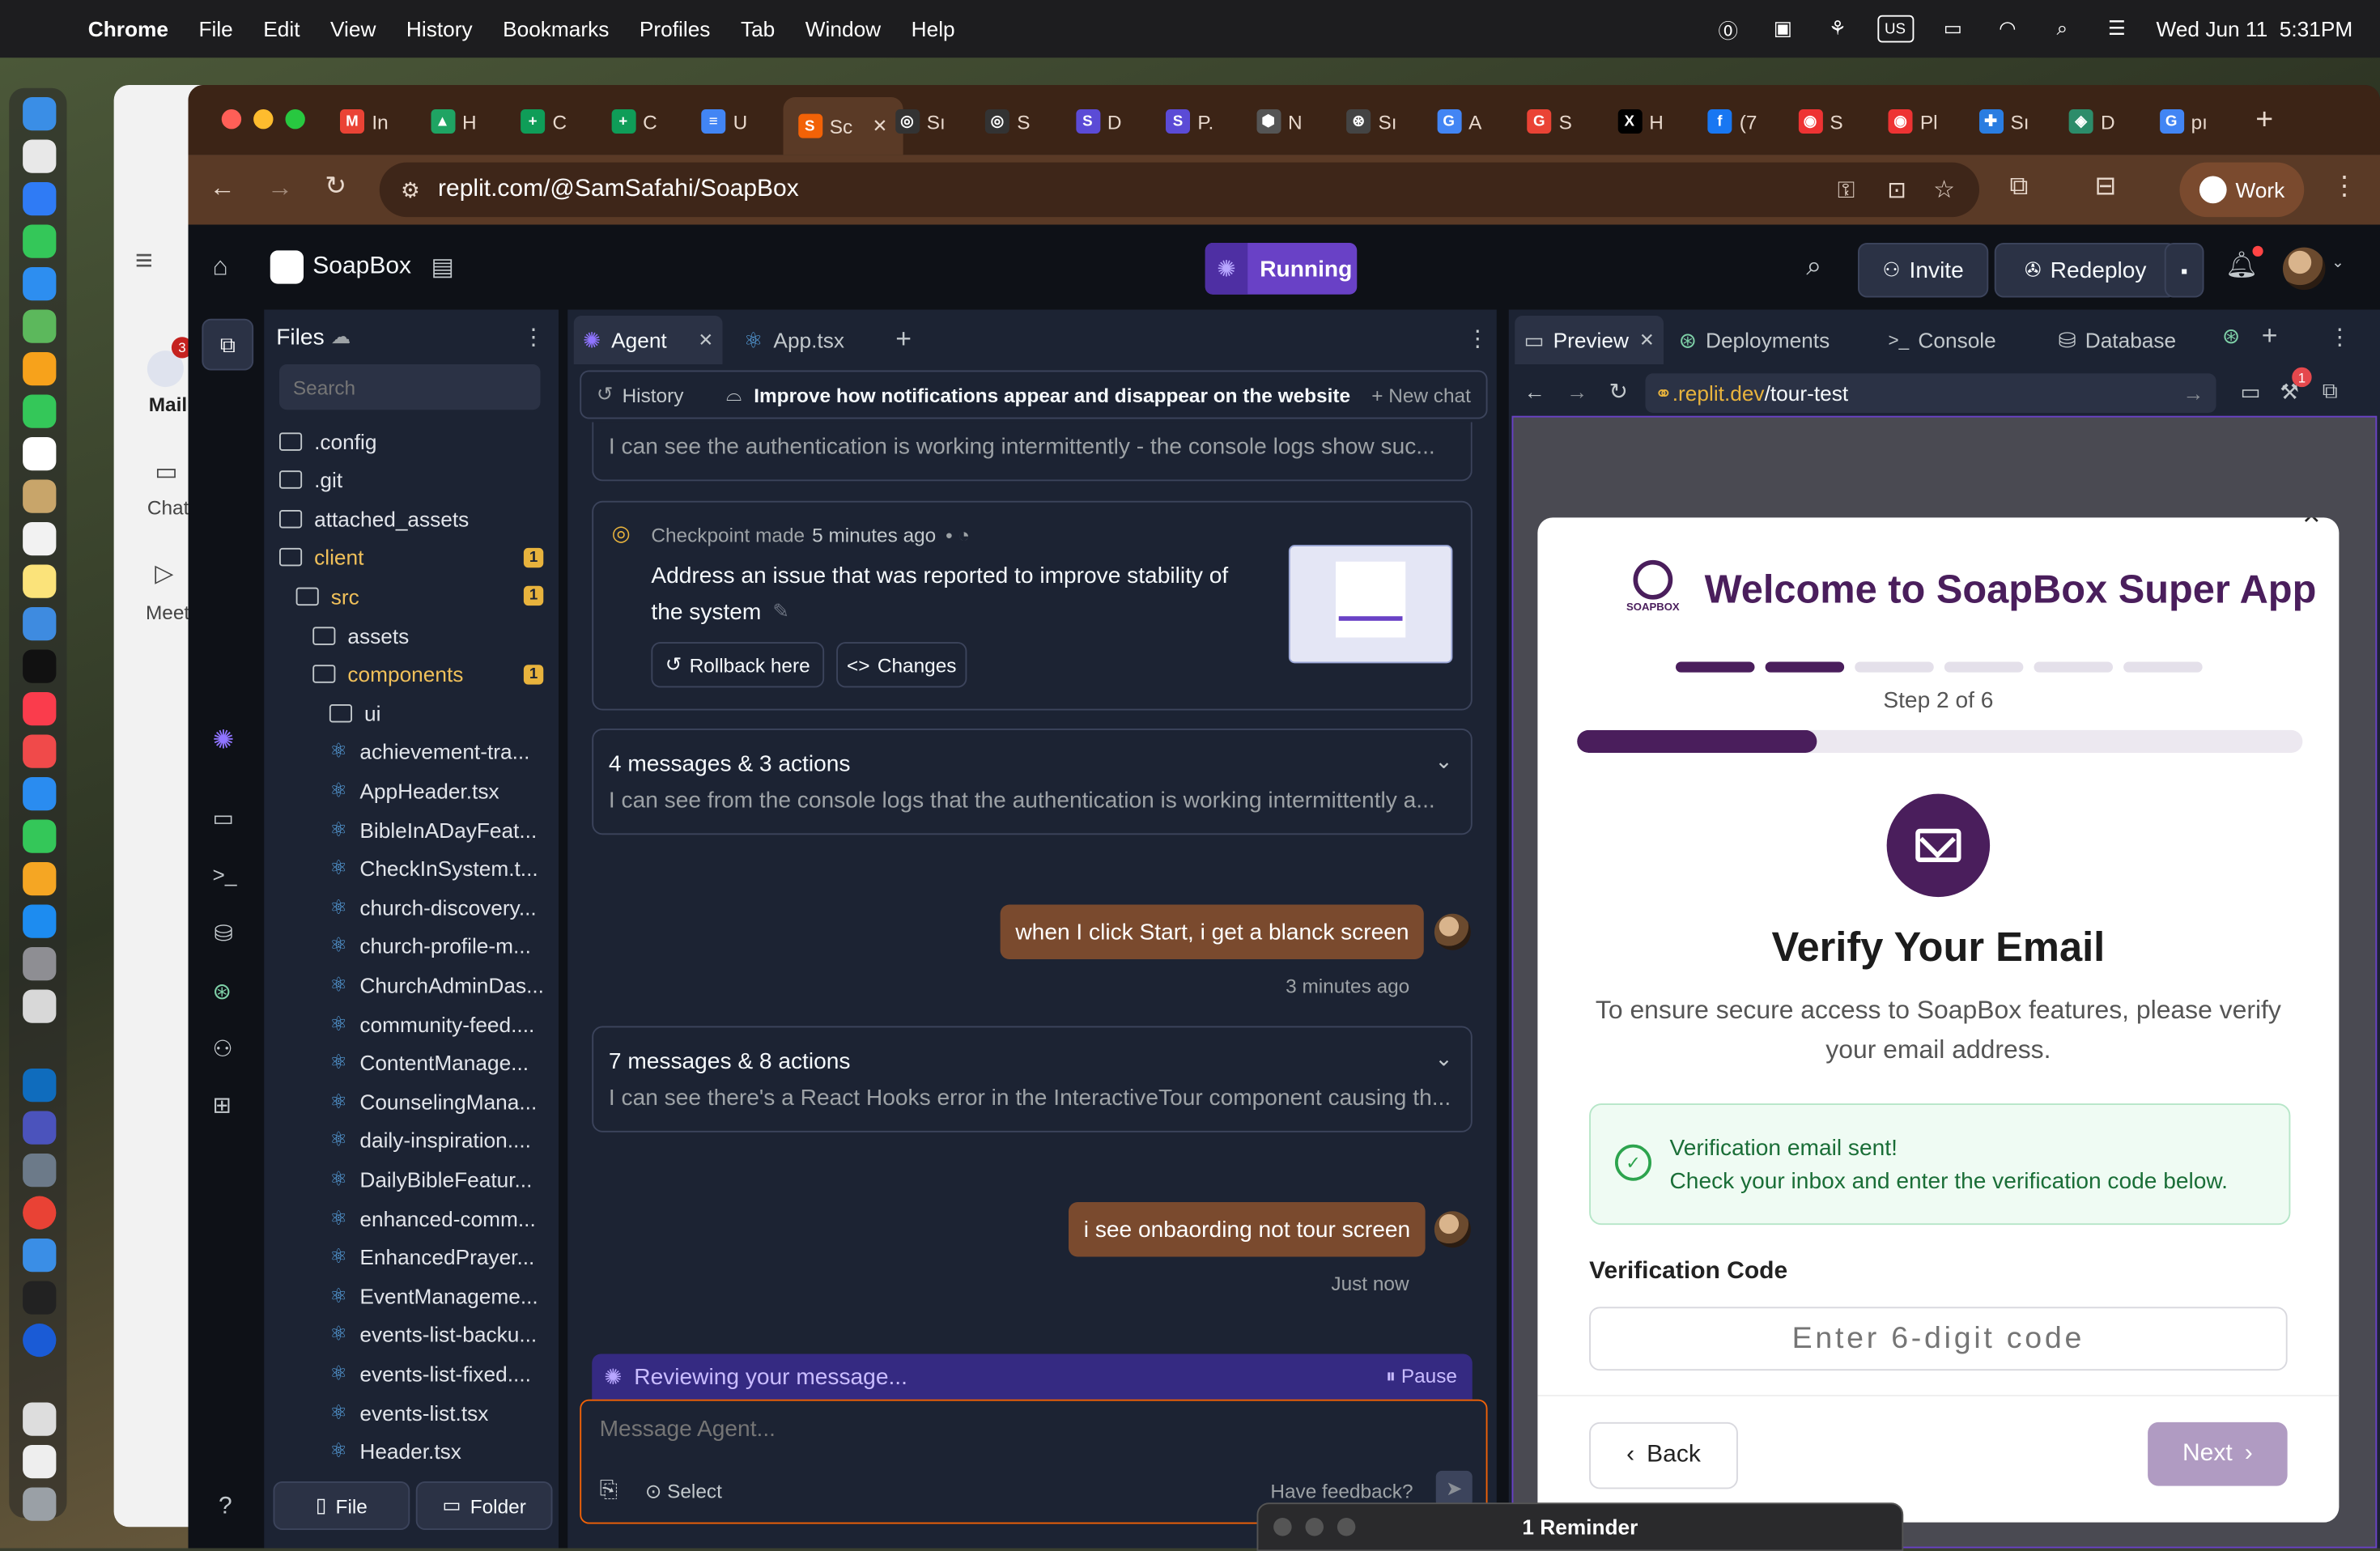 The image size is (2380, 1551). I want to click on redeploy-options-button: ▪, so click(2184, 270).